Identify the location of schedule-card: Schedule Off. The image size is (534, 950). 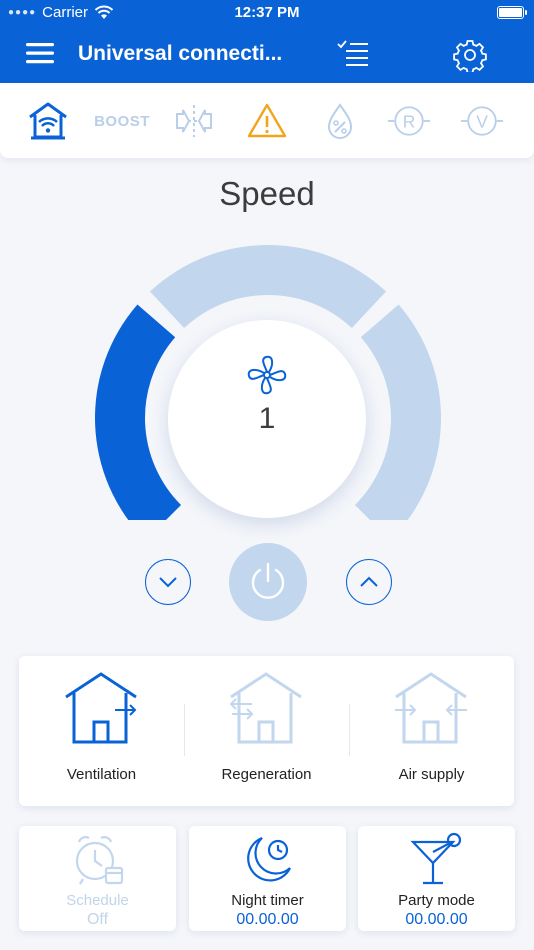
(97, 878).